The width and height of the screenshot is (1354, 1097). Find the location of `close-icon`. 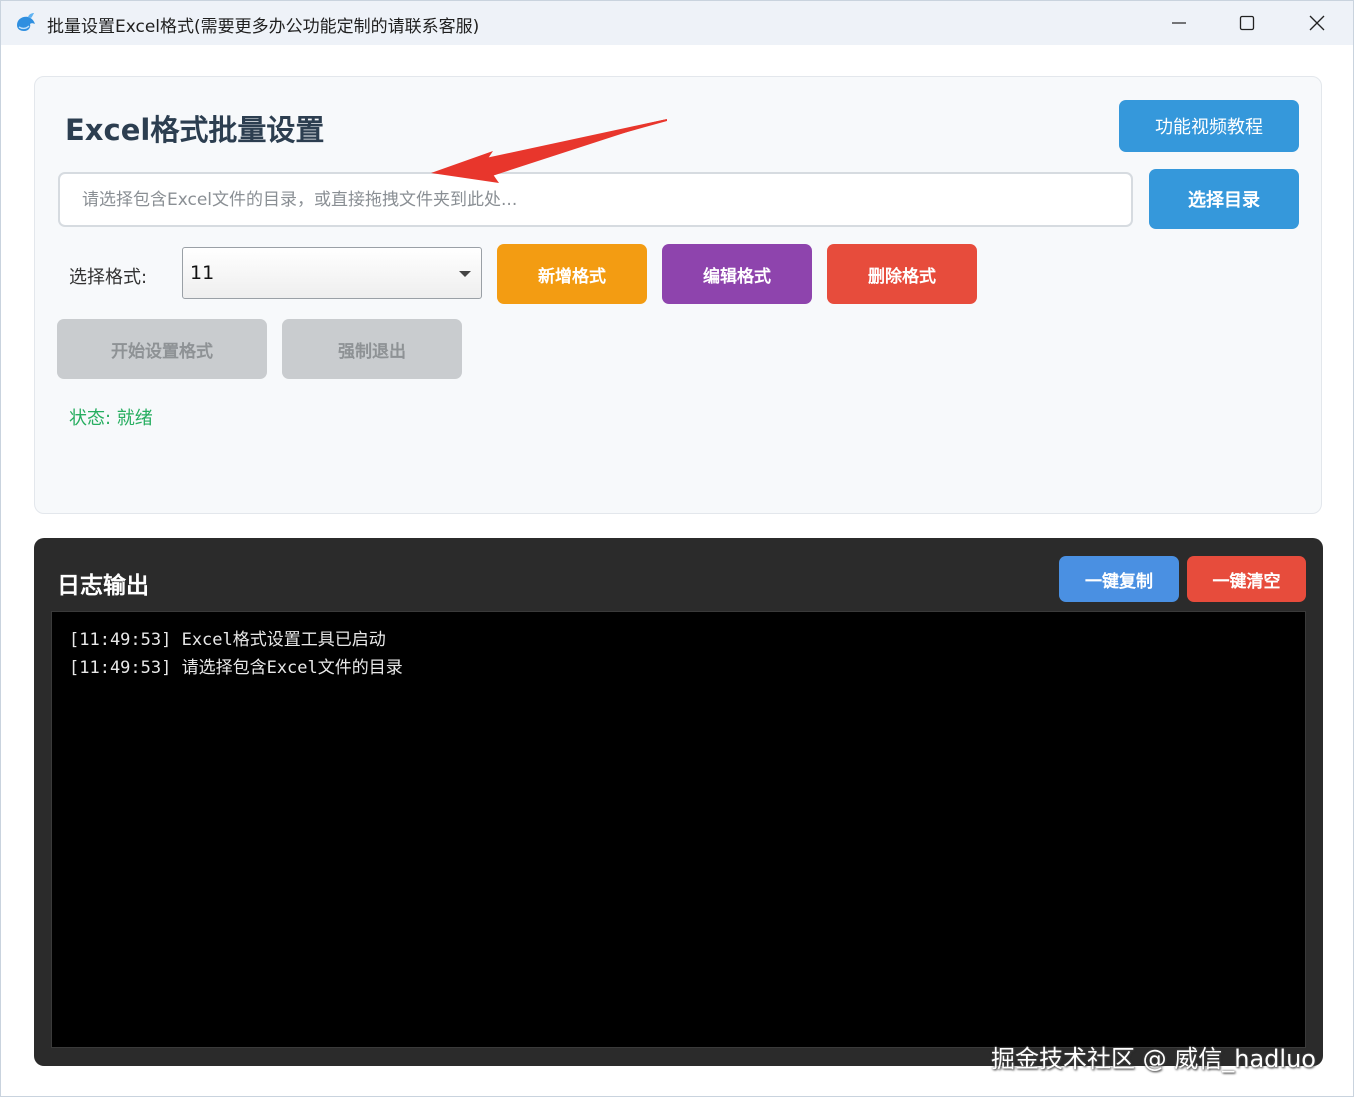

close-icon is located at coordinates (1317, 23).